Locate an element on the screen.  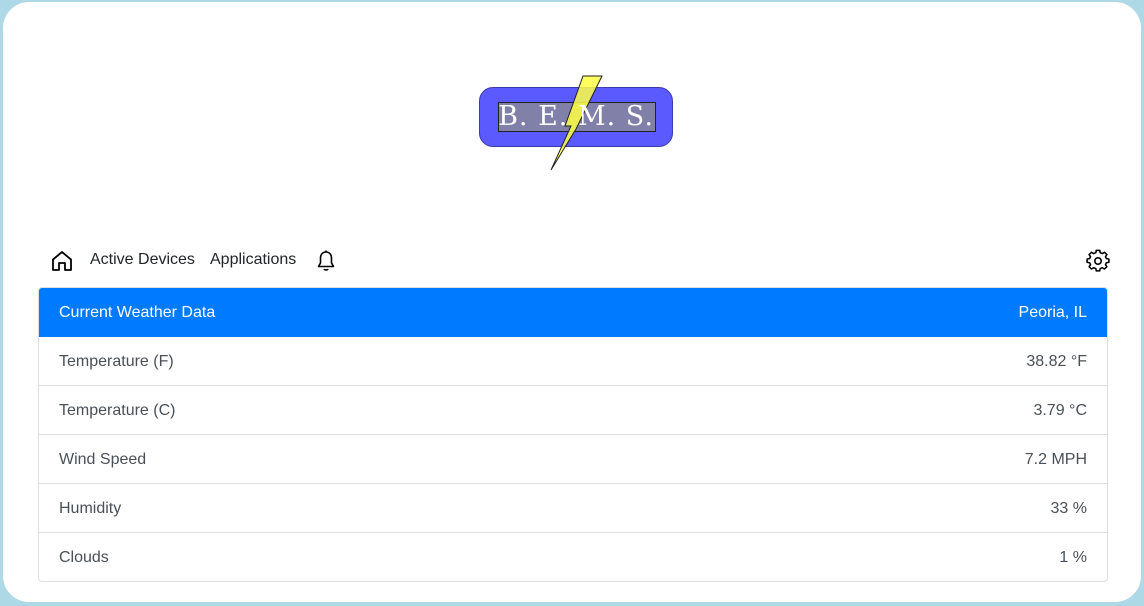
row-label: Temperature (F) is located at coordinates (116, 361).